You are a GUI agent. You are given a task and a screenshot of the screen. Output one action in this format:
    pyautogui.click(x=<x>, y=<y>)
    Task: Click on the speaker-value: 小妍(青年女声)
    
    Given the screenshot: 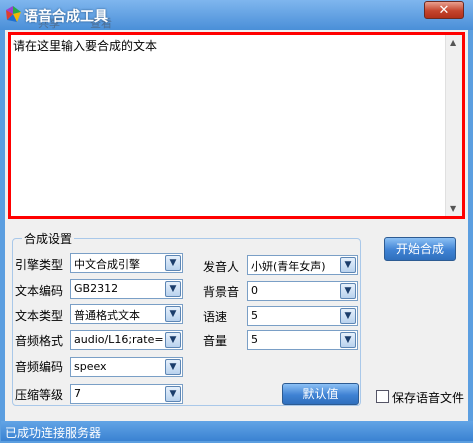 What is the action you would take?
    pyautogui.click(x=288, y=266)
    